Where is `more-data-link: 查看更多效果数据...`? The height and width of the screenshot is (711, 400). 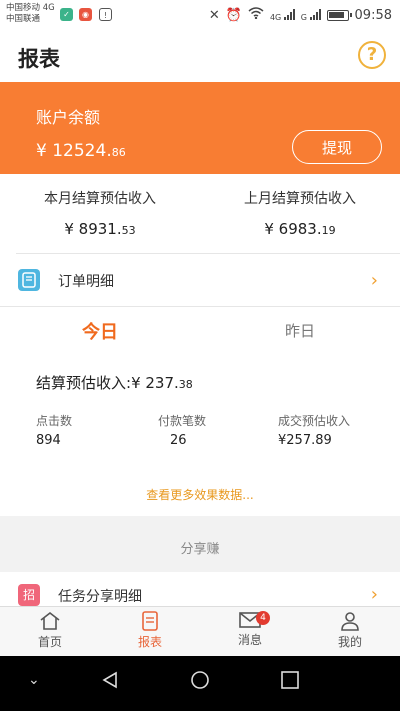 more-data-link: 查看更多效果数据... is located at coordinates (200, 494).